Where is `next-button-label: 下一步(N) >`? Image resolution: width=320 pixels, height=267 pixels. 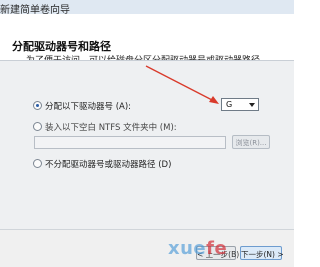 next-button-label: 下一步(N) > is located at coordinates (262, 254).